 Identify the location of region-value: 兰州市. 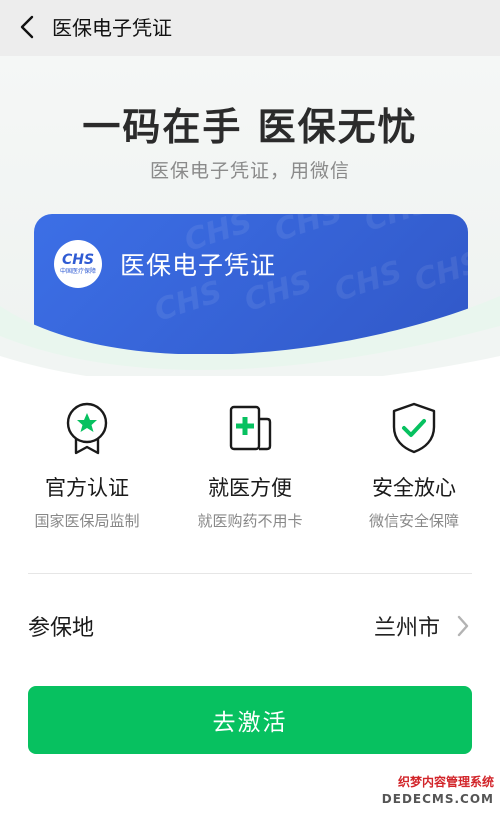
(406, 628).